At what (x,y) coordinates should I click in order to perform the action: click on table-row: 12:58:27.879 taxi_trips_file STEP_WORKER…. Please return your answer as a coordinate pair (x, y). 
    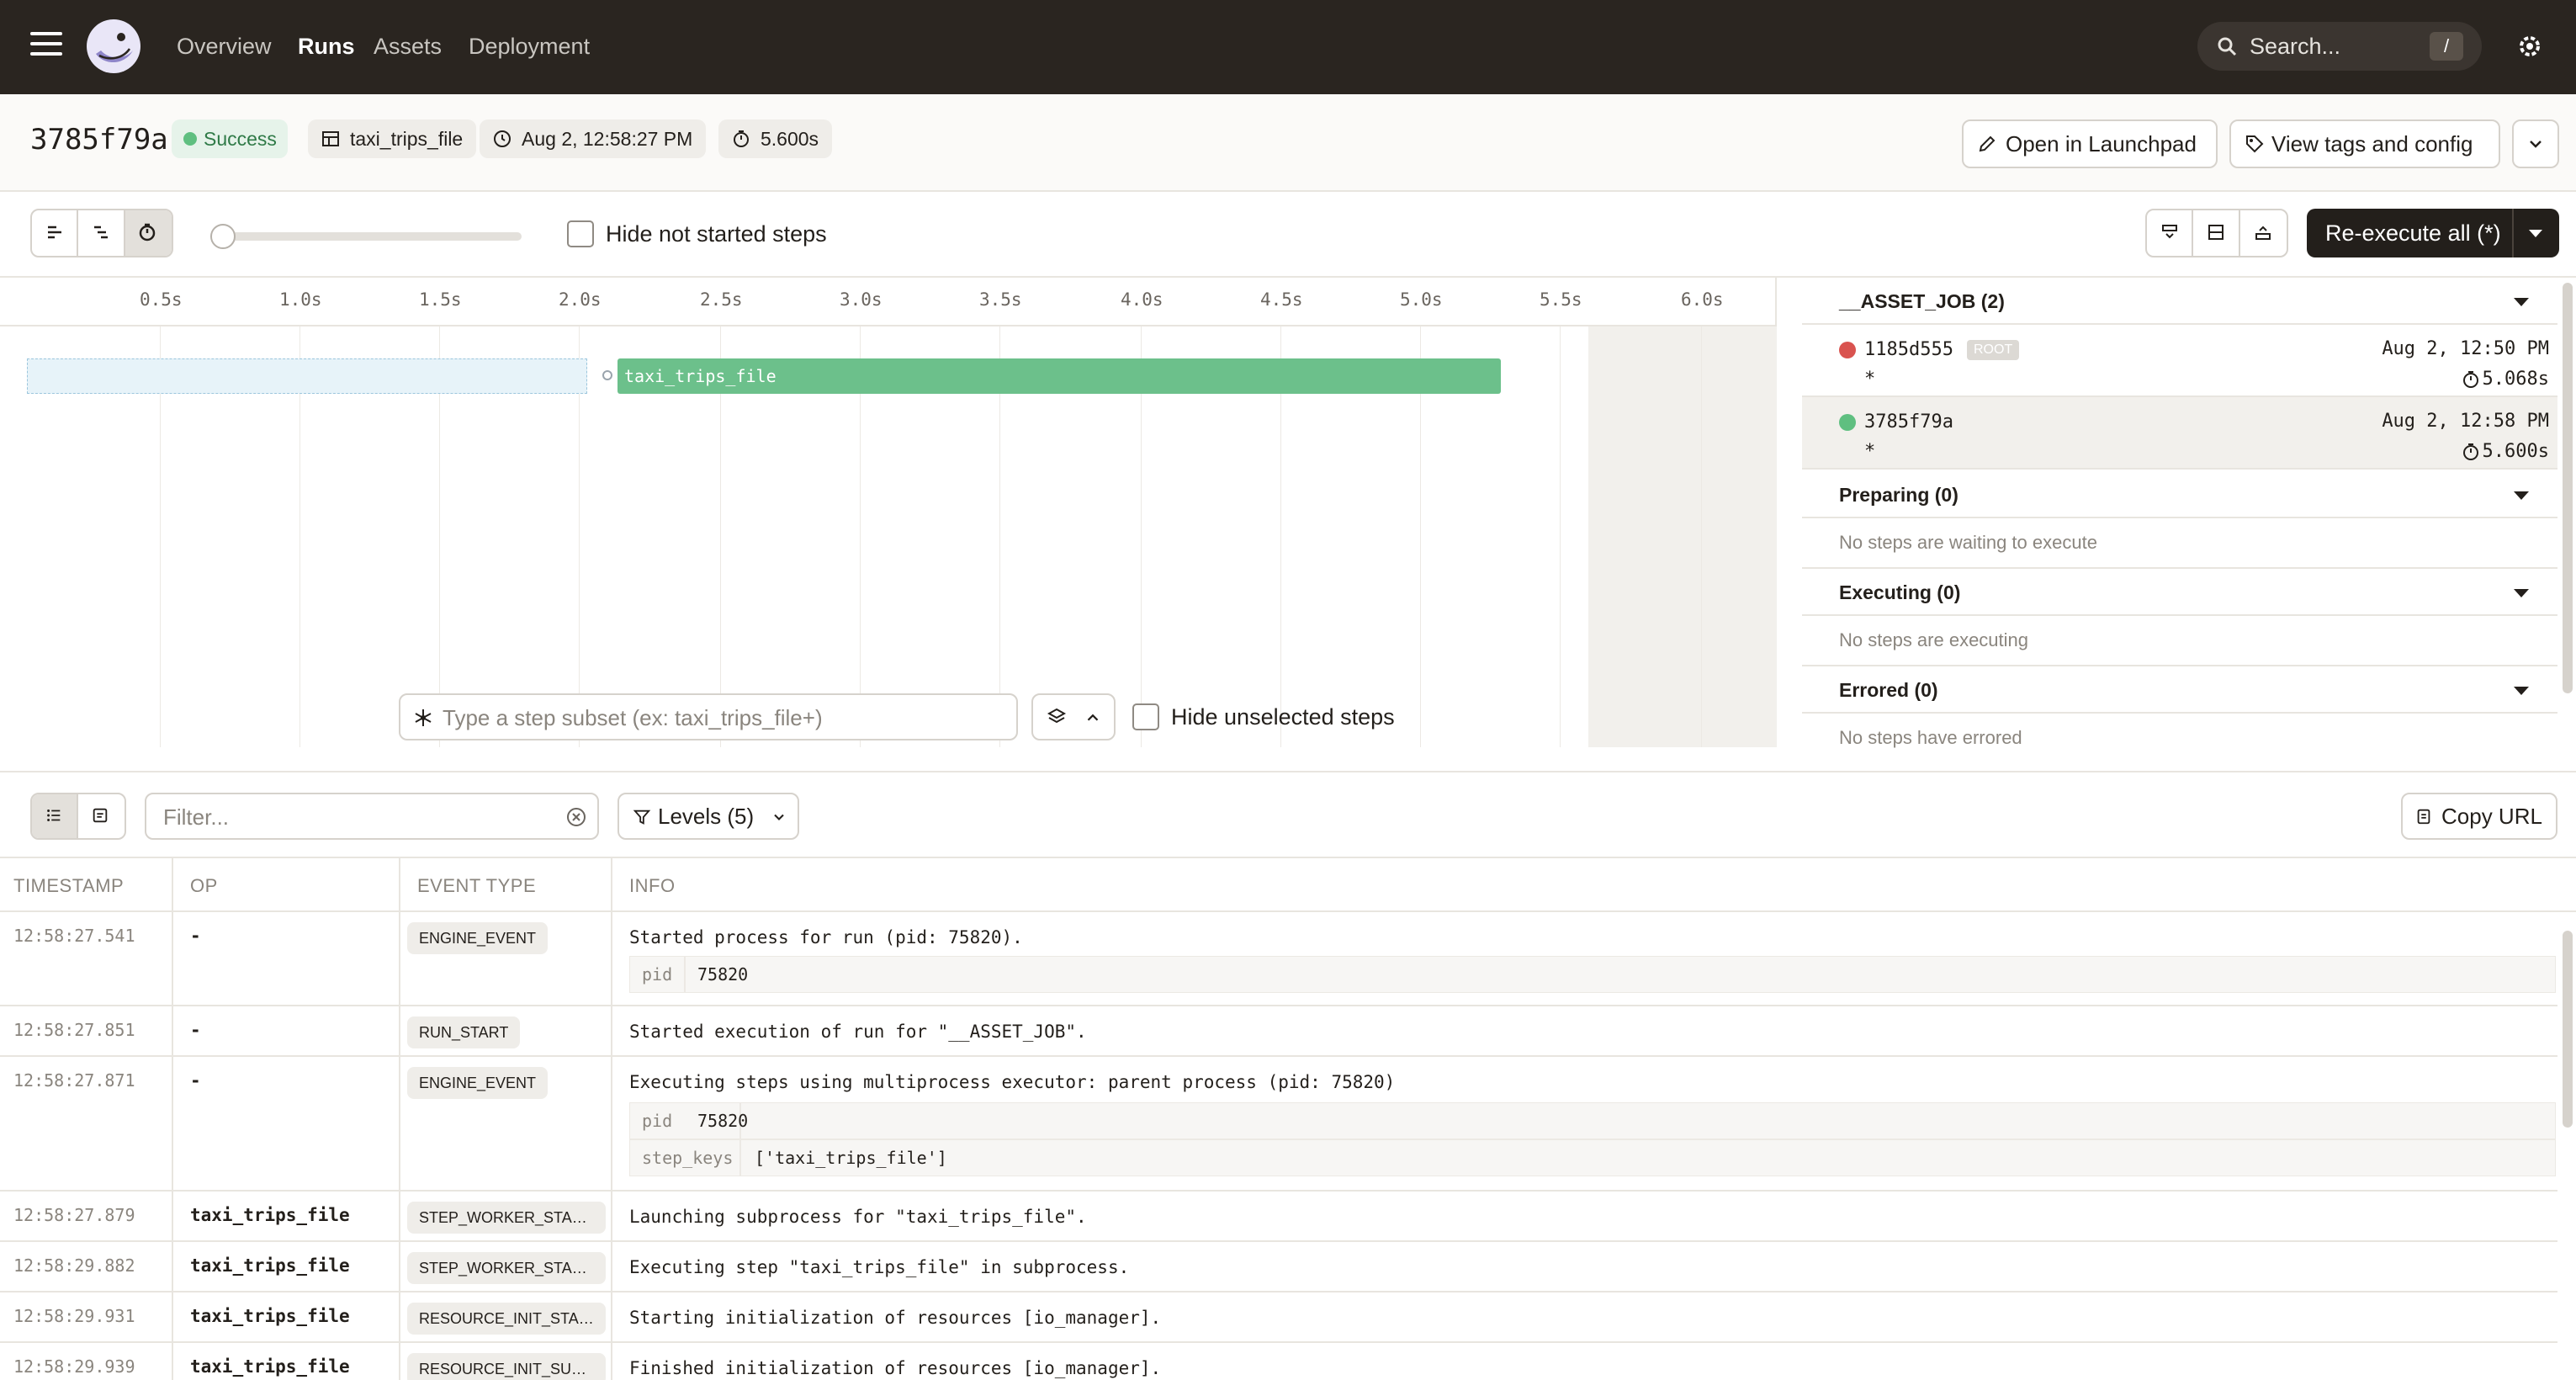
    Looking at the image, I should click on (1278, 1217).